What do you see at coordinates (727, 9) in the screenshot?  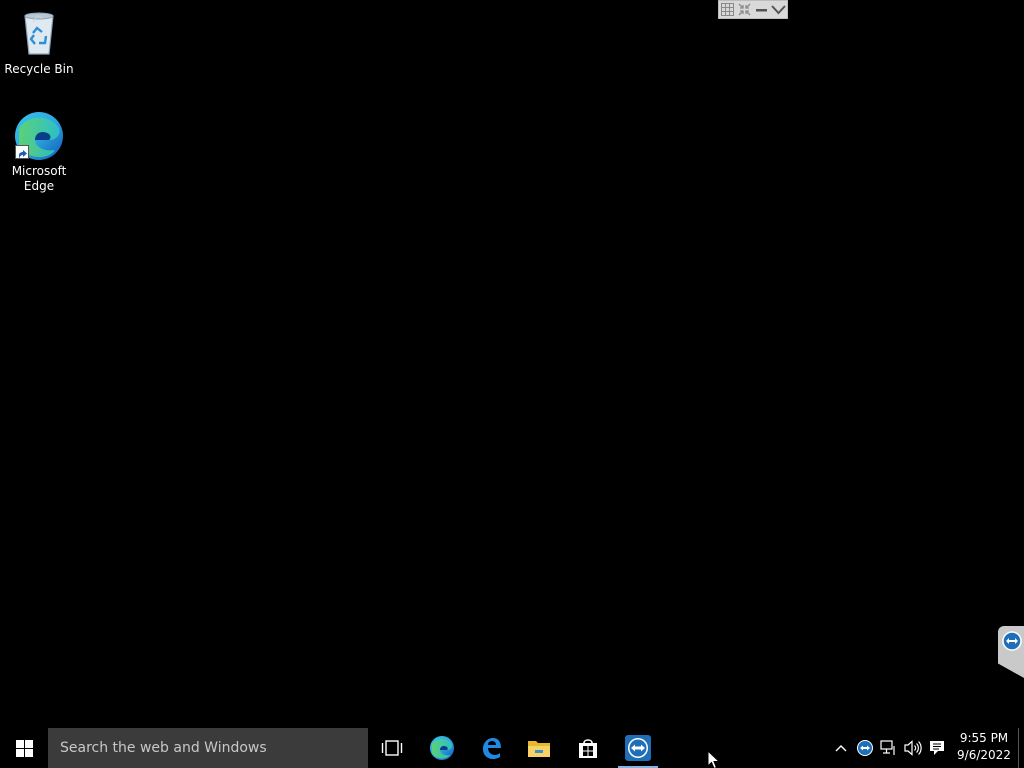 I see `grid-icon` at bounding box center [727, 9].